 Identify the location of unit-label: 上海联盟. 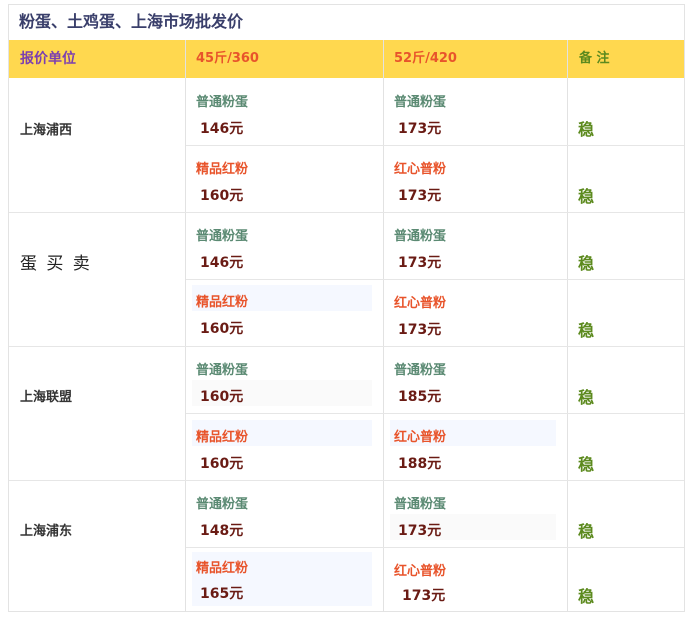
(46, 397).